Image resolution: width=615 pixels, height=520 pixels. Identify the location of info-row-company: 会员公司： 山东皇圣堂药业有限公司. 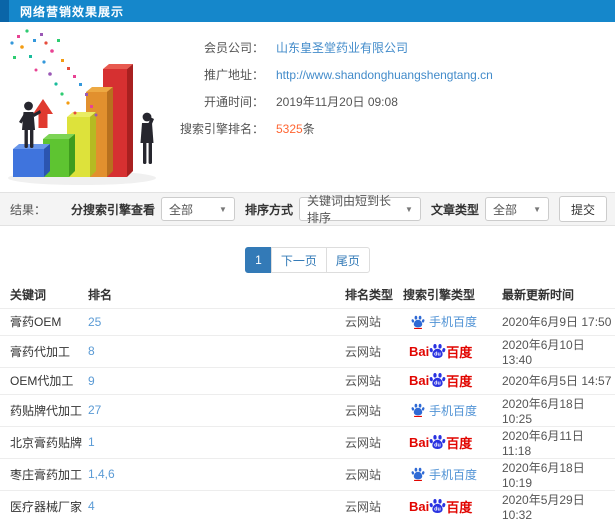
(391, 47).